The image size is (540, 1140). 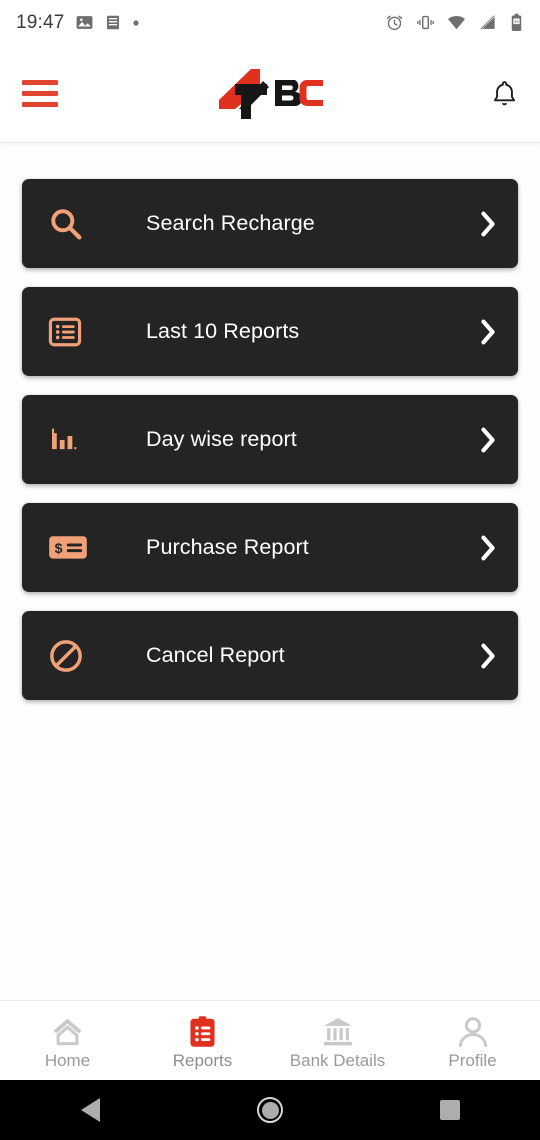 I want to click on svg-text: 46, so click(x=516, y=21).